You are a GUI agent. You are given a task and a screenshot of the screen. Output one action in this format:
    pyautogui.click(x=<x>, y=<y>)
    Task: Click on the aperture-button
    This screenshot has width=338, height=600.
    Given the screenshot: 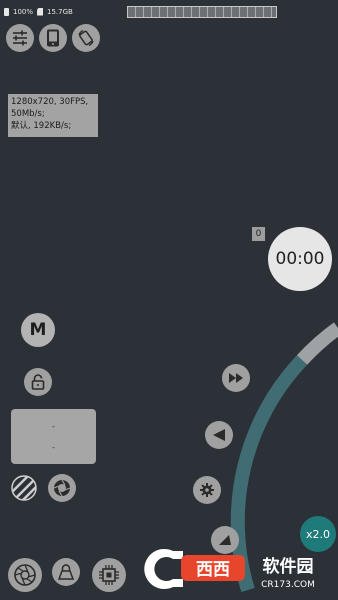 What is the action you would take?
    pyautogui.click(x=25, y=575)
    